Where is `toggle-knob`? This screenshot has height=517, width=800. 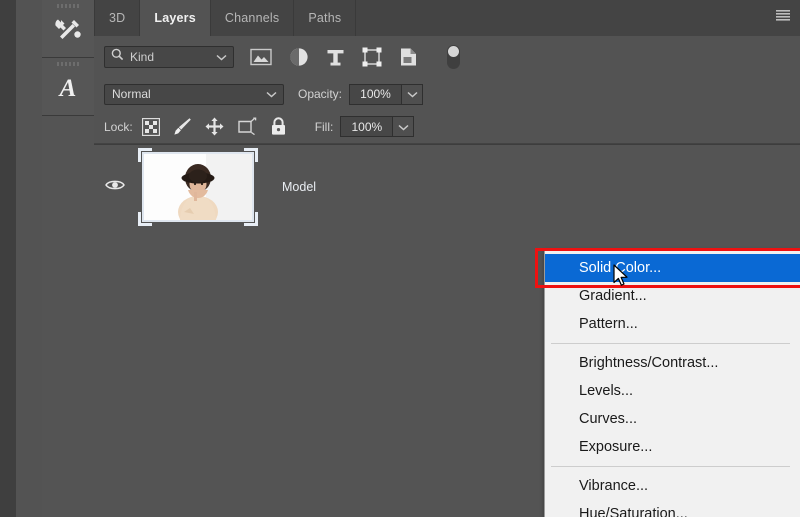
toggle-knob is located at coordinates (453, 51).